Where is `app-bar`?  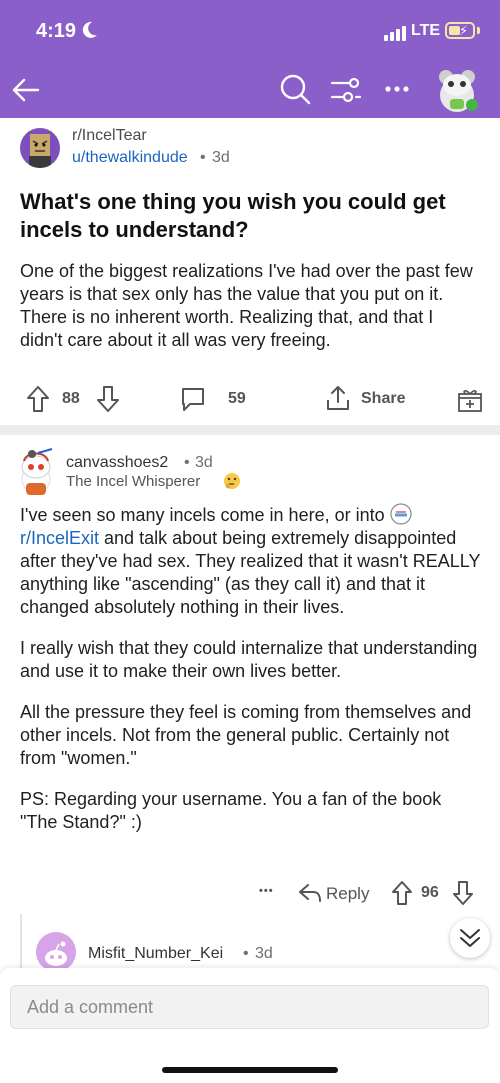 app-bar is located at coordinates (250, 89).